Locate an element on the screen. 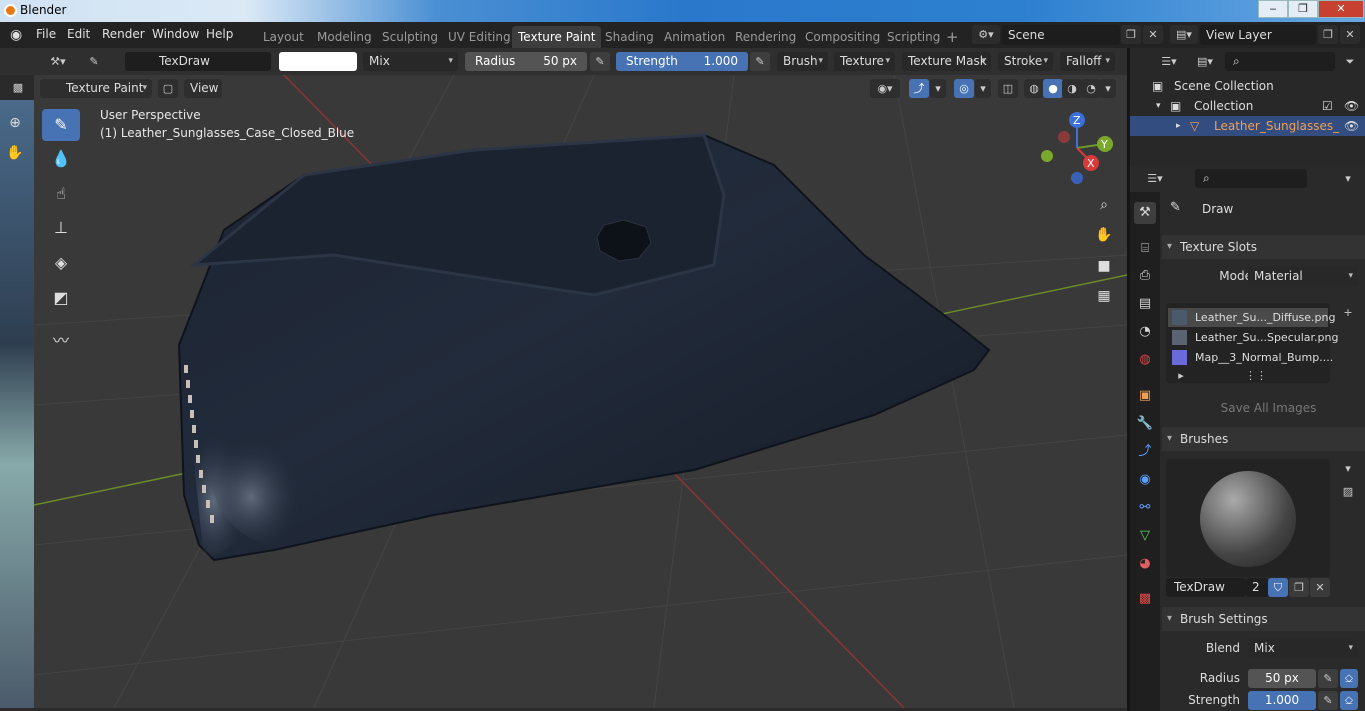  menu-help: Help is located at coordinates (219, 34).